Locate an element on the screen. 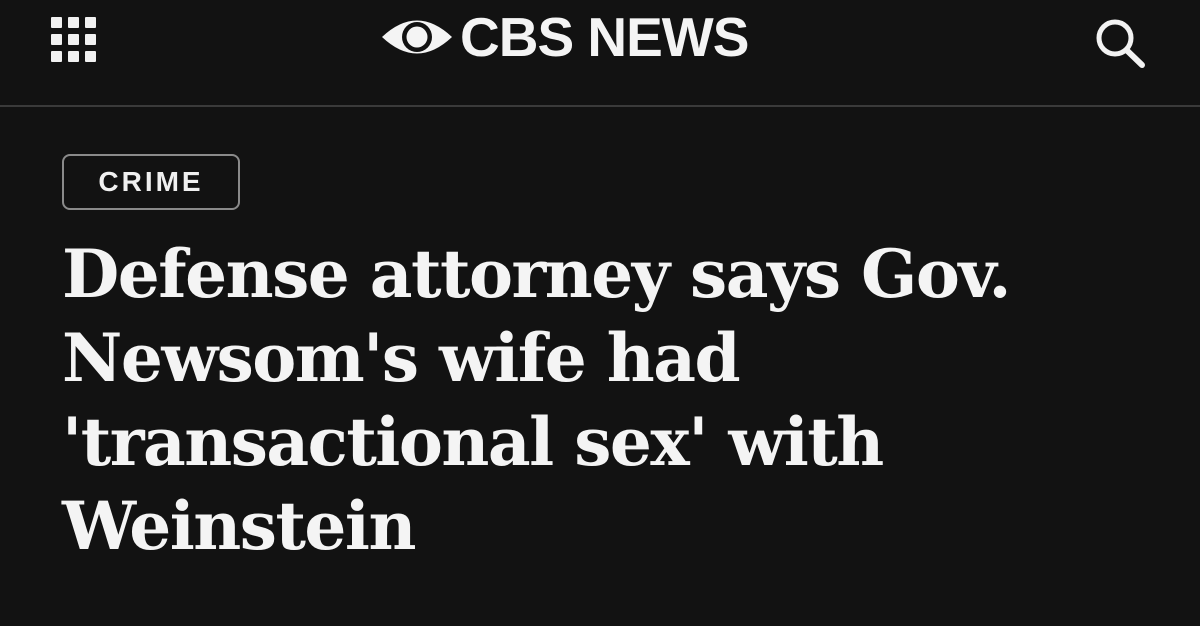  category-label: CRIME is located at coordinates (151, 181).